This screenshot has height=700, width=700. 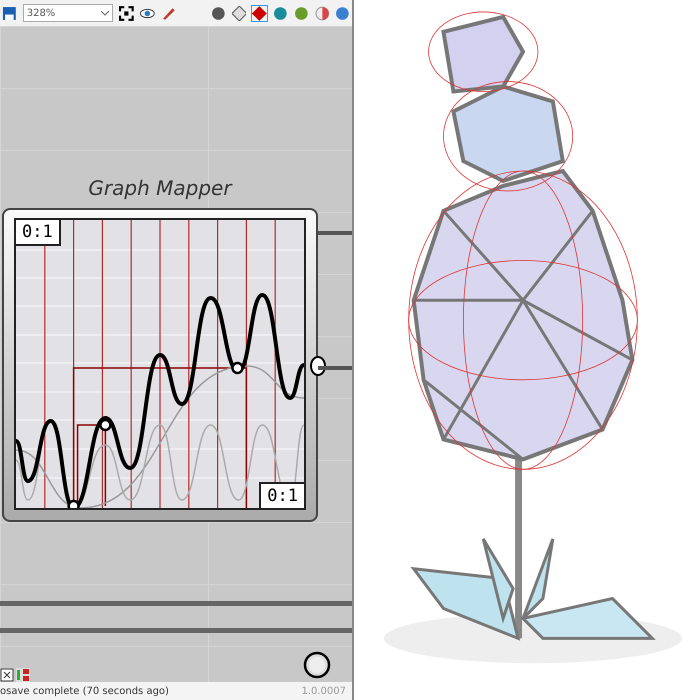 I want to click on component-title: Graph Mapper, so click(x=160, y=188).